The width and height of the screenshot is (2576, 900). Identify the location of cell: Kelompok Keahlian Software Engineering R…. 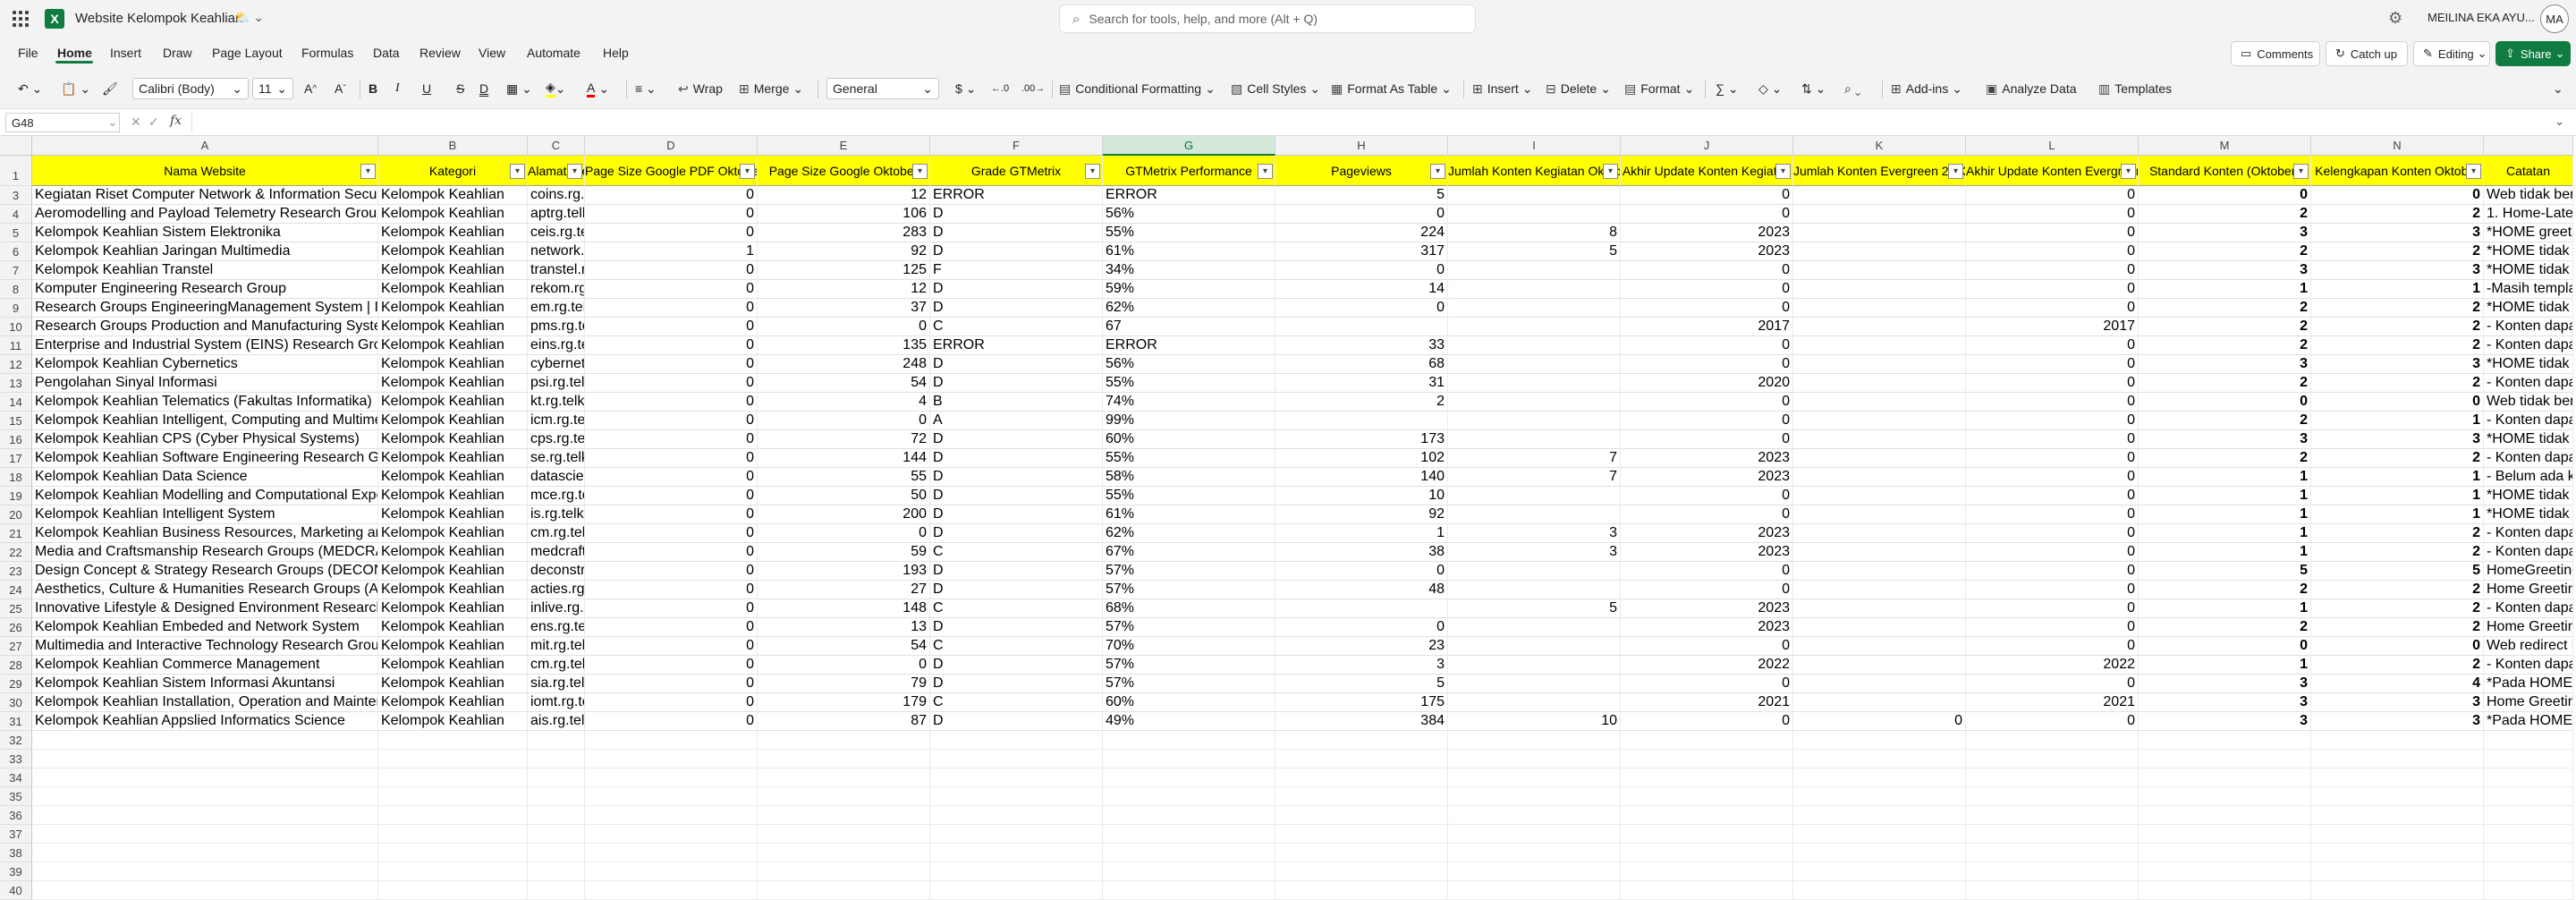
(205, 458).